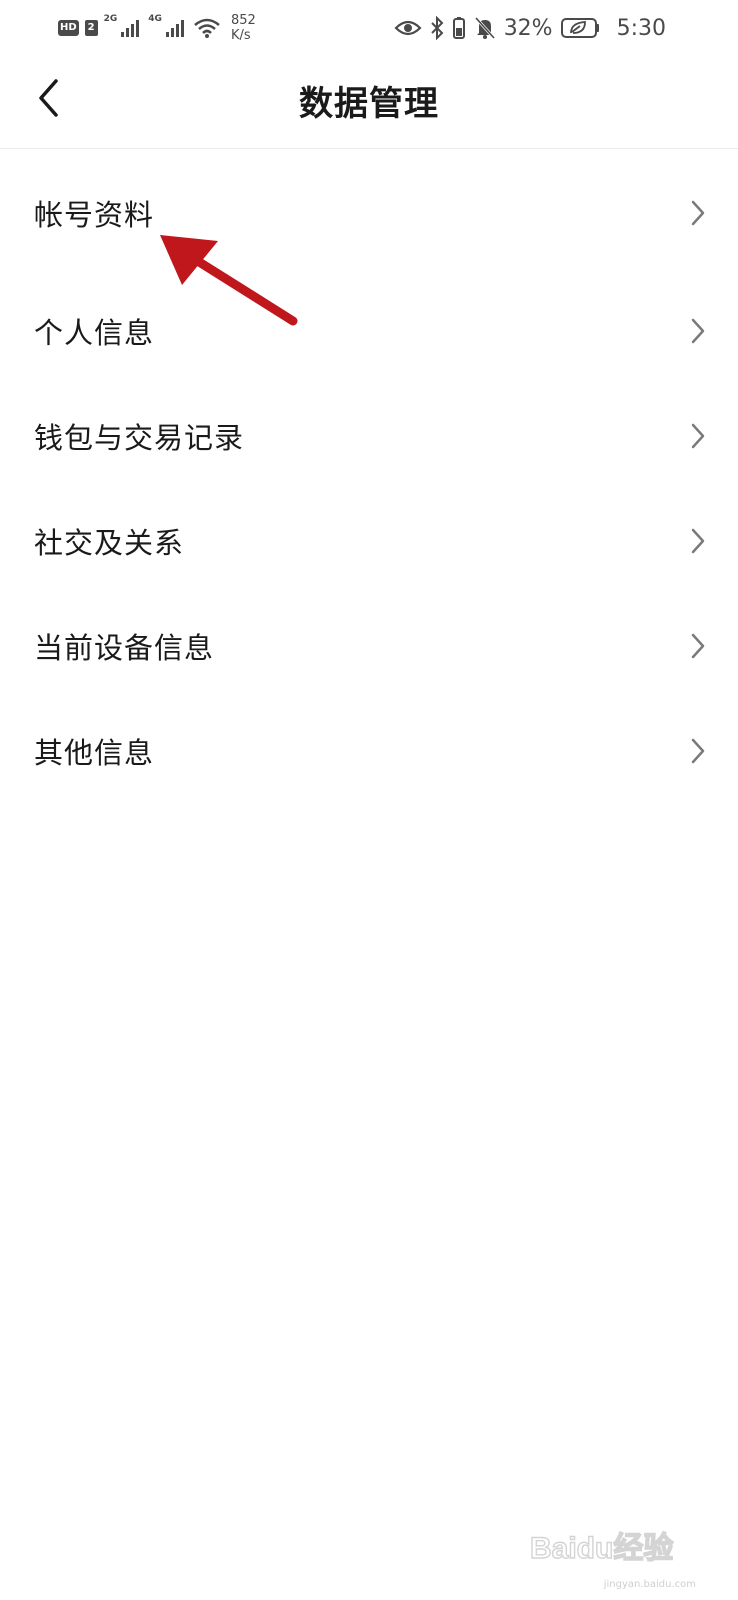 The height and width of the screenshot is (1600, 738). What do you see at coordinates (437, 28) in the screenshot?
I see `bluetooth-icon` at bounding box center [437, 28].